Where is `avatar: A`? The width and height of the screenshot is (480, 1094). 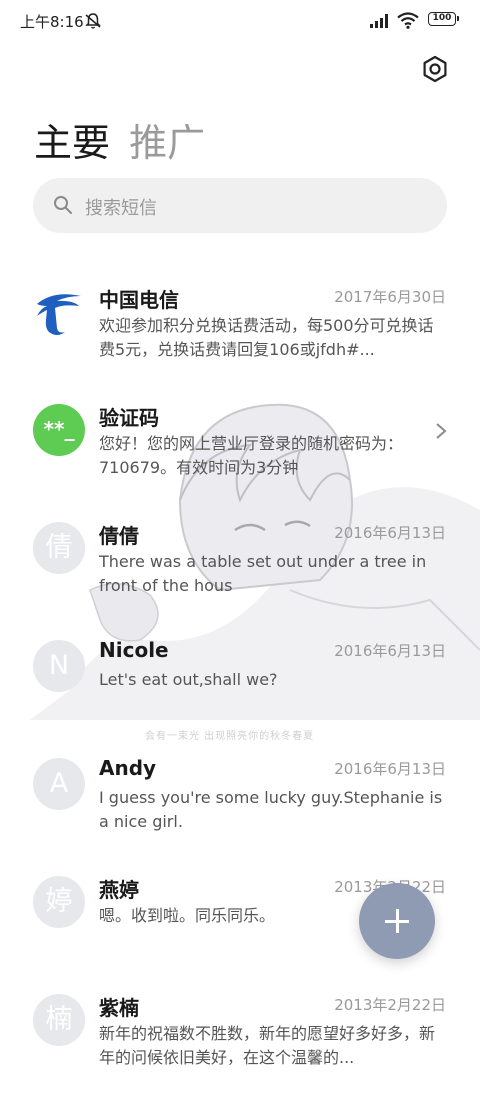 avatar: A is located at coordinates (59, 784).